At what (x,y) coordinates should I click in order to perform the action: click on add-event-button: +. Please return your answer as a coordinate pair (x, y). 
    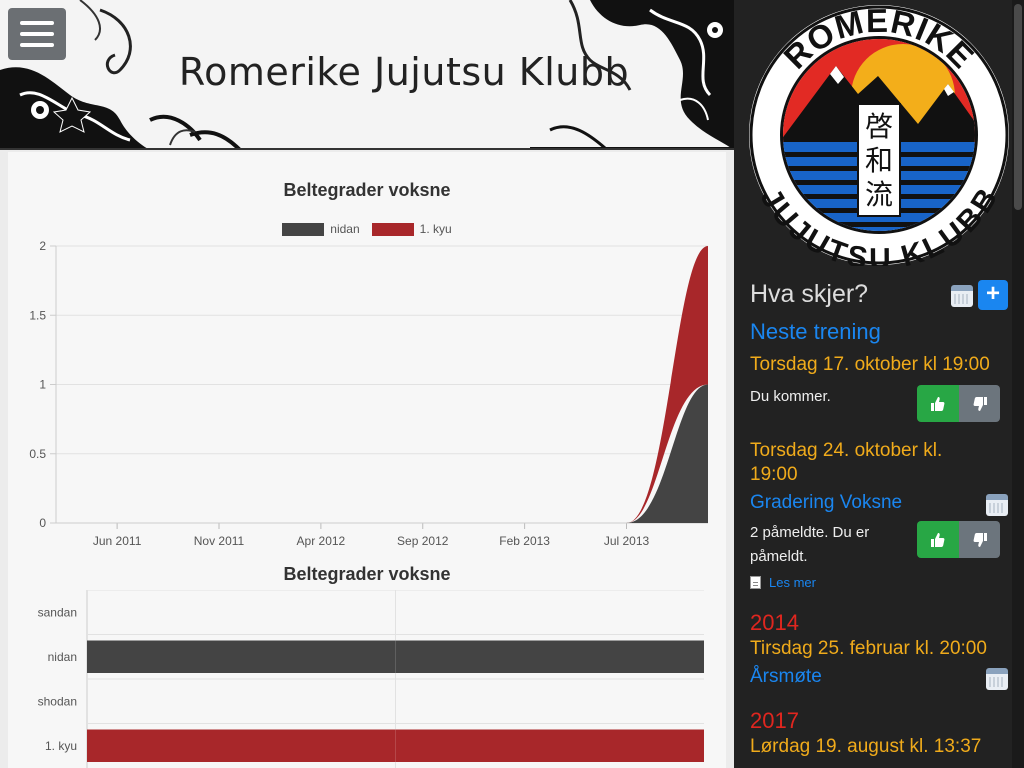
    Looking at the image, I should click on (993, 295).